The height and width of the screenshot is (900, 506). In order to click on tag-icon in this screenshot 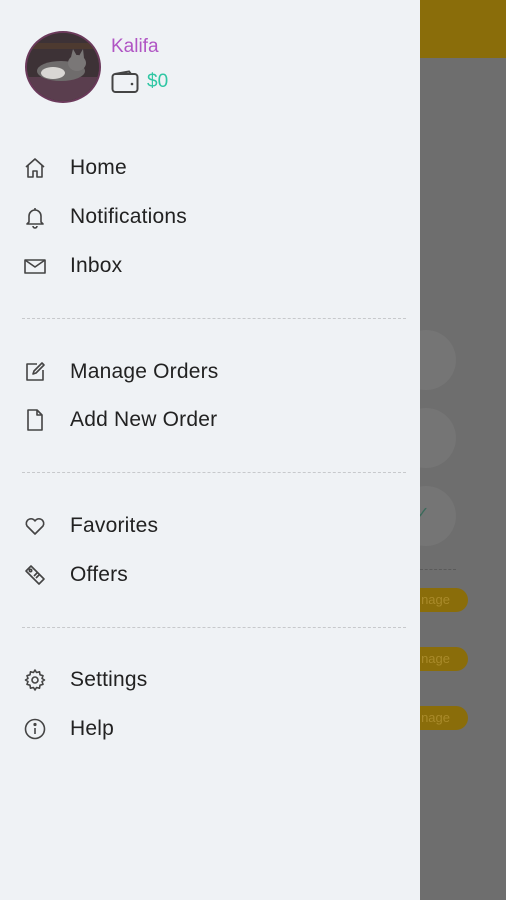, I will do `click(35, 575)`.